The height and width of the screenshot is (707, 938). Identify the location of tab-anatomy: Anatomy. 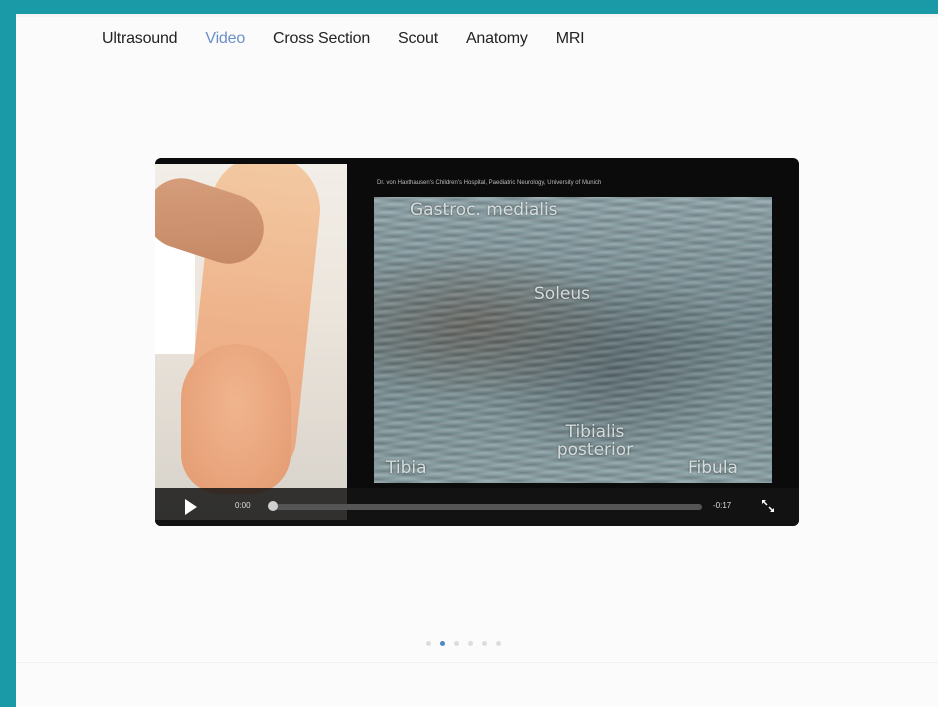
(497, 39).